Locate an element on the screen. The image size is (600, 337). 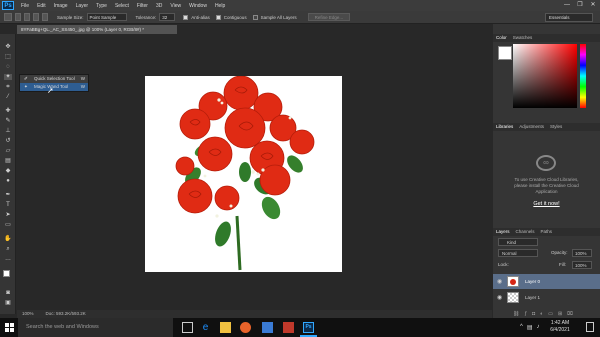
gradient-tool-icon: ▤ is located at coordinates (8, 161).